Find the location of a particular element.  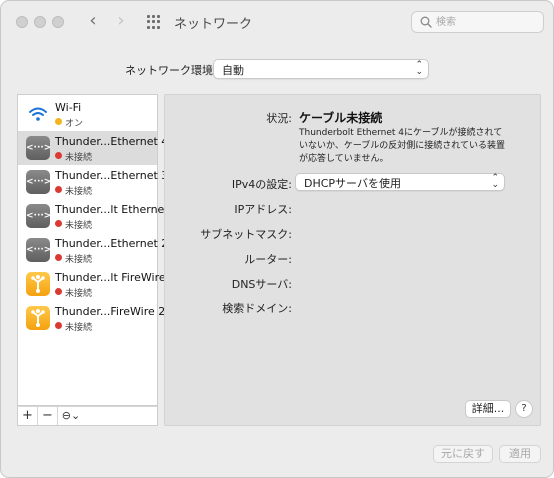

search-input is located at coordinates (488, 22).